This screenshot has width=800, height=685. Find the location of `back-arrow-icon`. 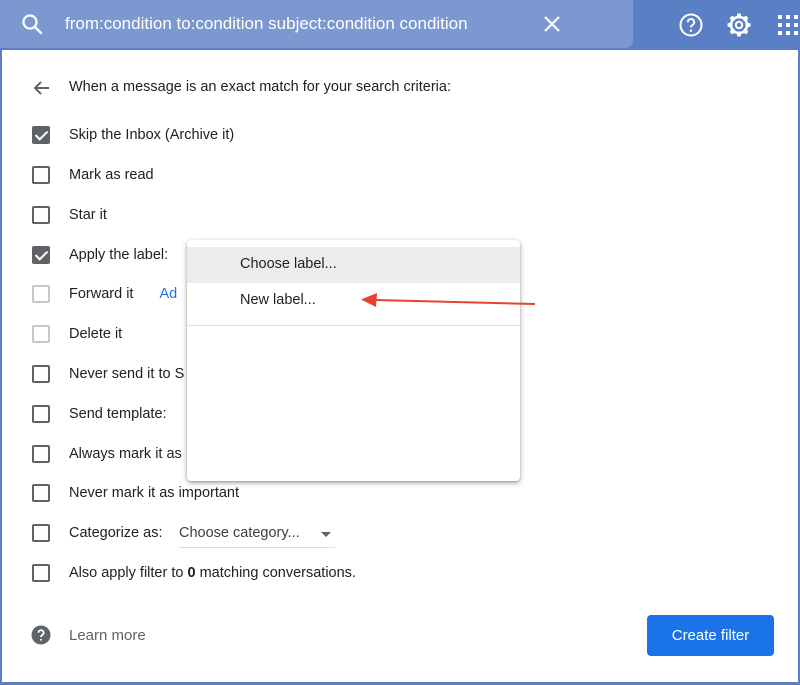

back-arrow-icon is located at coordinates (42, 88).